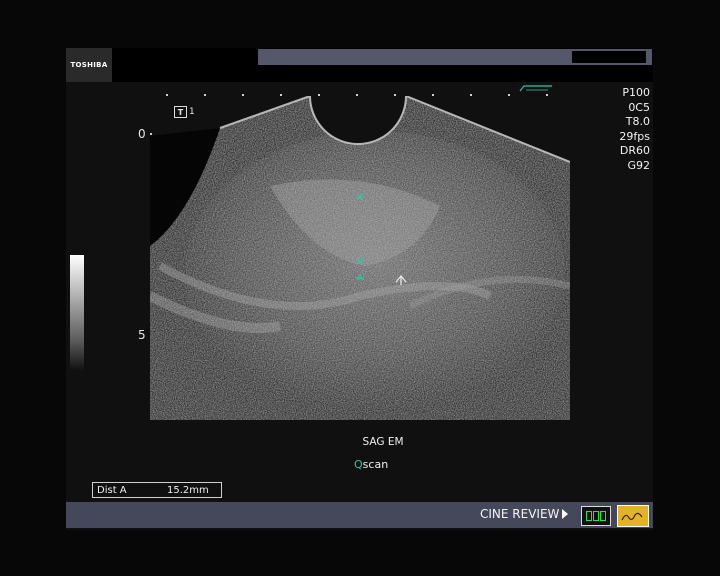  I want to click on imaging-parameters: P100 0C5 T8.0 29fps DR60 G92, so click(634, 129).